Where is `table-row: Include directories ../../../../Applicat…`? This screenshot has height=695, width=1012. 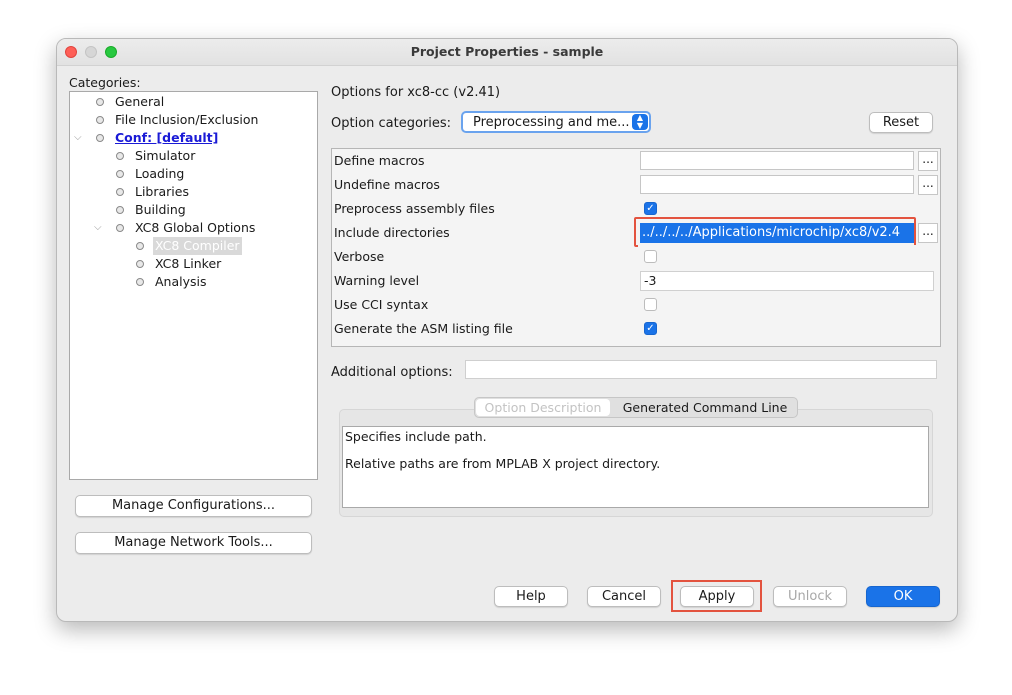 table-row: Include directories ../../../../Applicat… is located at coordinates (636, 232).